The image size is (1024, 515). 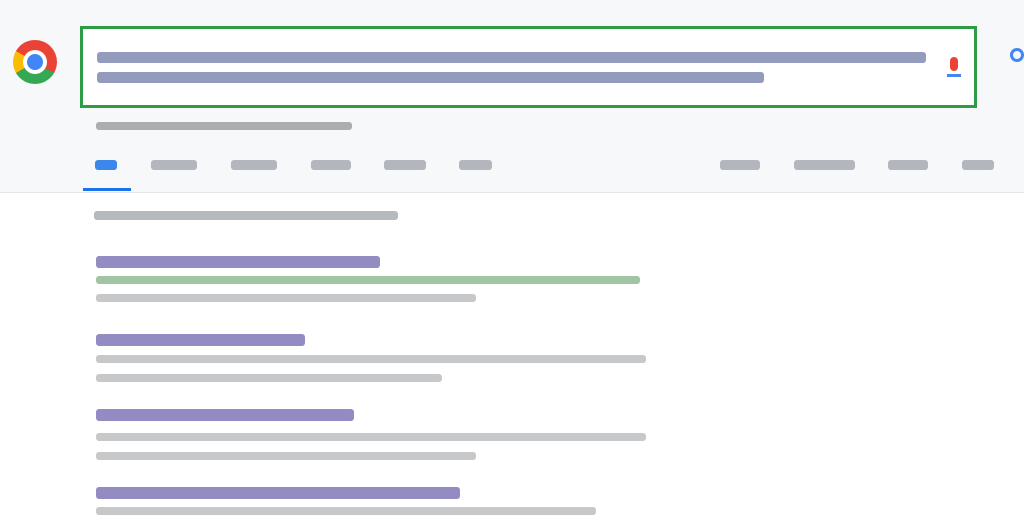 I want to click on microphone-icon, so click(x=954, y=67).